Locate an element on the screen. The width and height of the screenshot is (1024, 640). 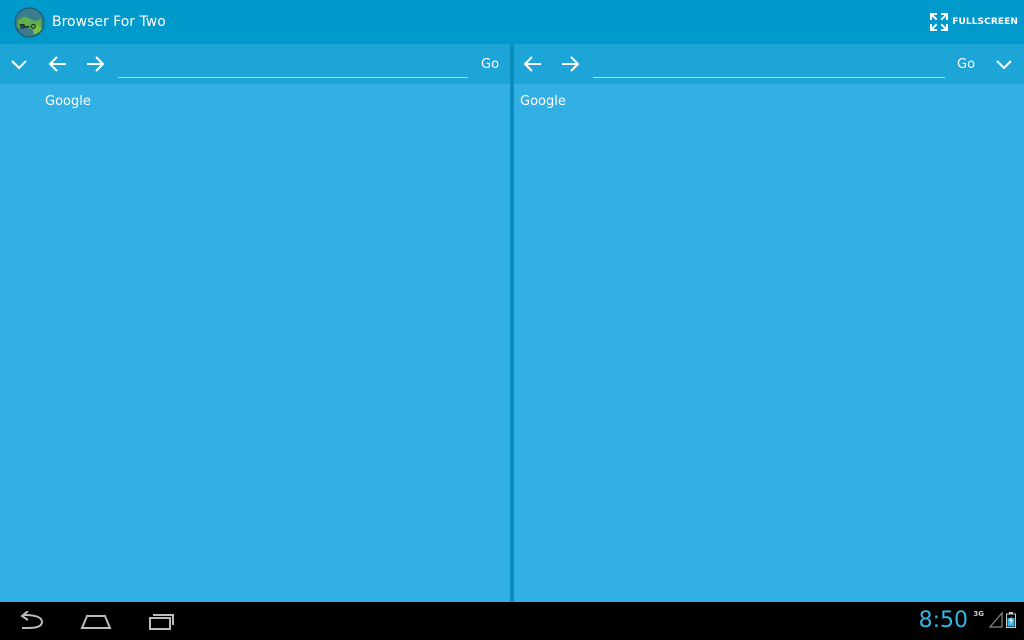
right-go-button: Go is located at coordinates (966, 64).